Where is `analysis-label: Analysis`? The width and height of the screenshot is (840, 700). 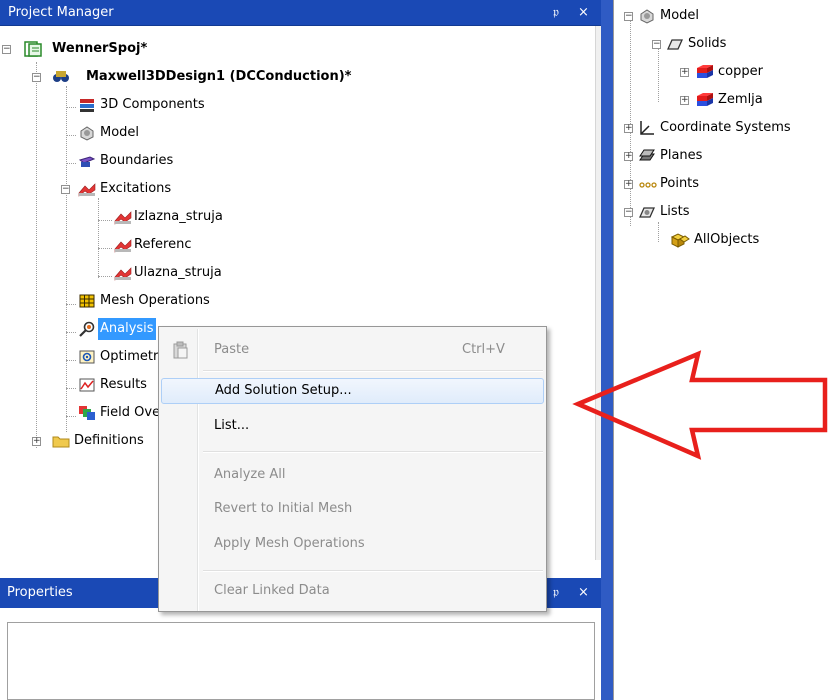
analysis-label: Analysis is located at coordinates (127, 329).